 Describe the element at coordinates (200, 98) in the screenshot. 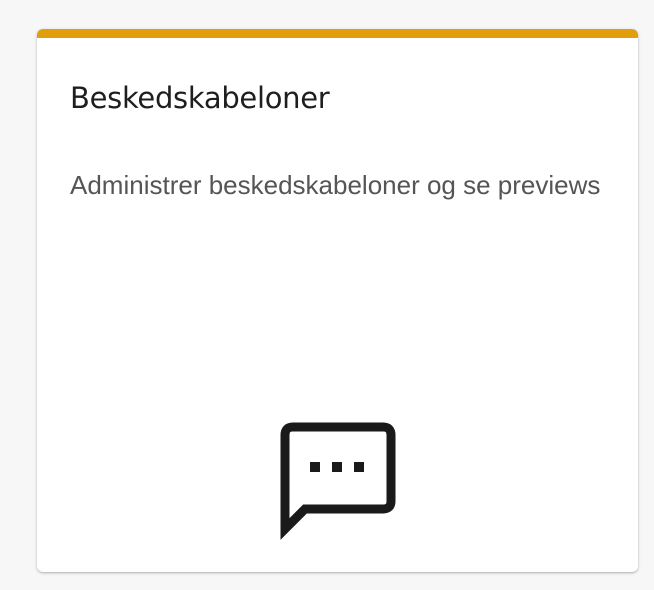

I see `card-title: Beskedskabeloner` at that location.